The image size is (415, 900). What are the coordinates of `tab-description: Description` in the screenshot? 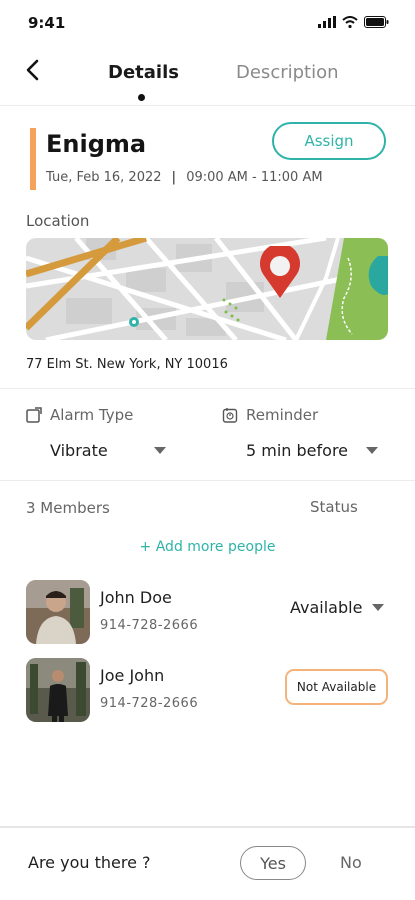 It's located at (287, 72).